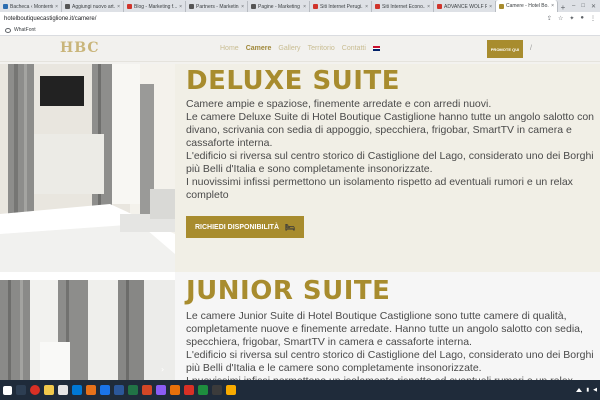 This screenshot has width=600, height=400. Describe the element at coordinates (119, 390) in the screenshot. I see `word-icon` at that location.